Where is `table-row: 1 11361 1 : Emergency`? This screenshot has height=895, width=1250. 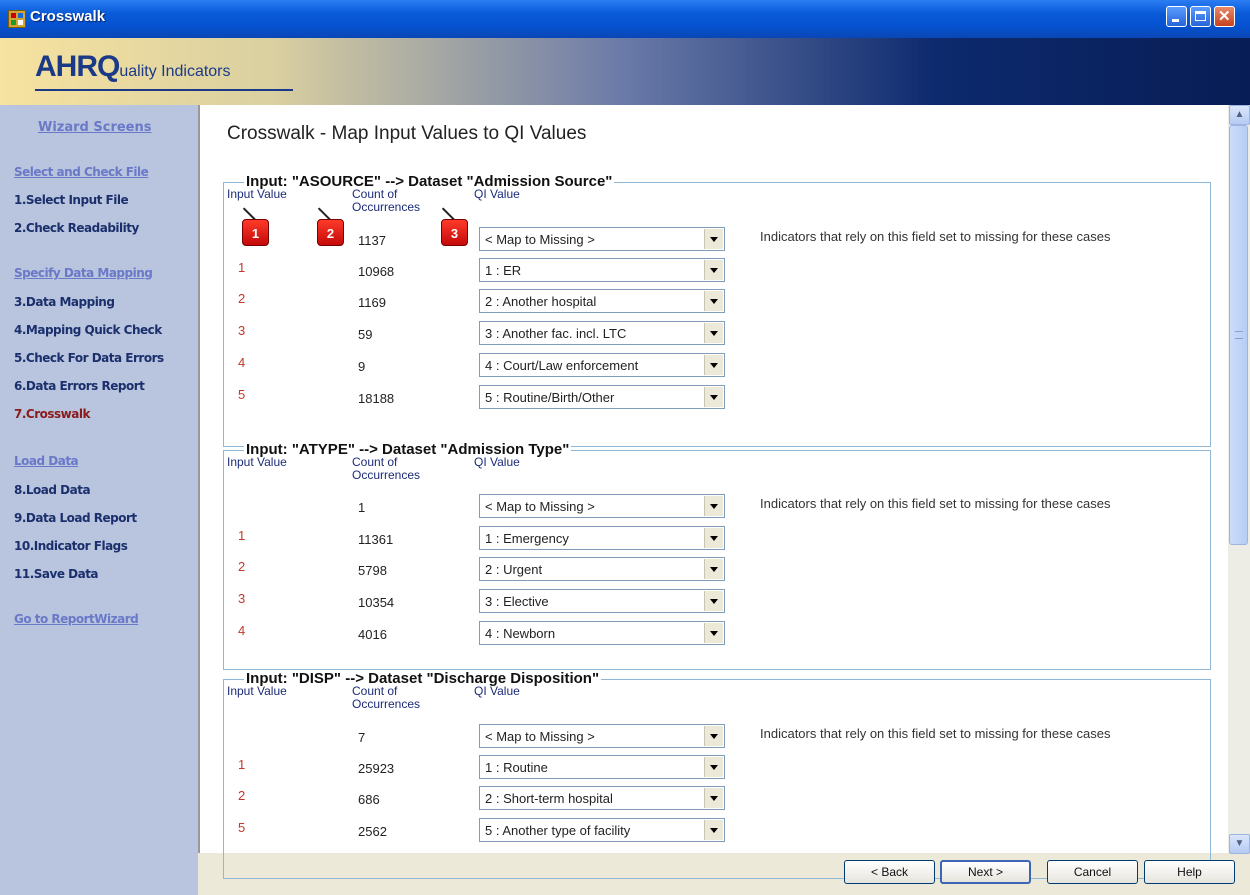
table-row: 1 11361 1 : Emergency is located at coordinates (718, 539).